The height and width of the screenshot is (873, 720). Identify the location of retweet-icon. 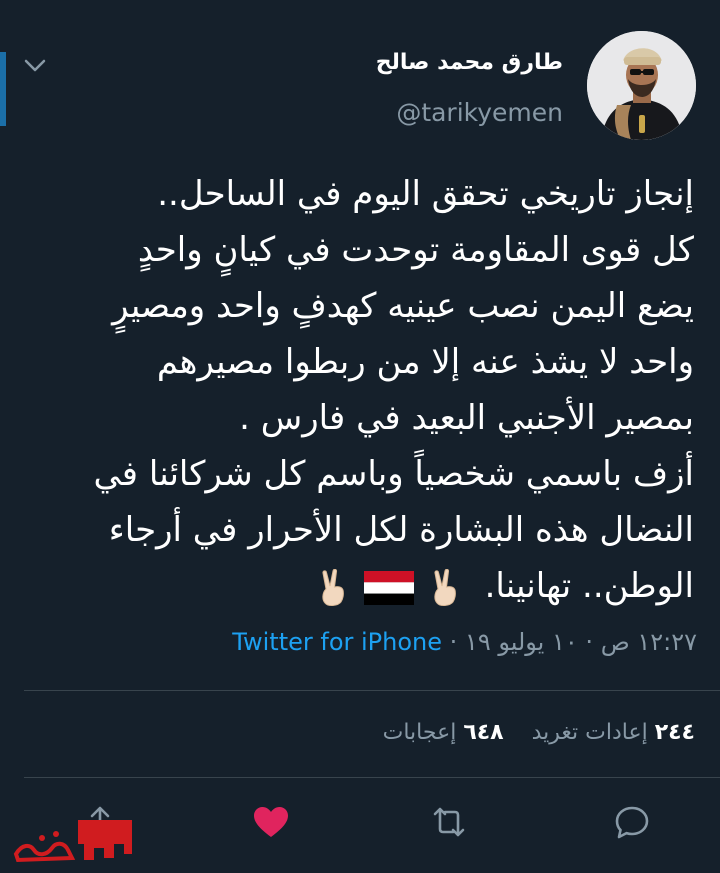
(449, 822).